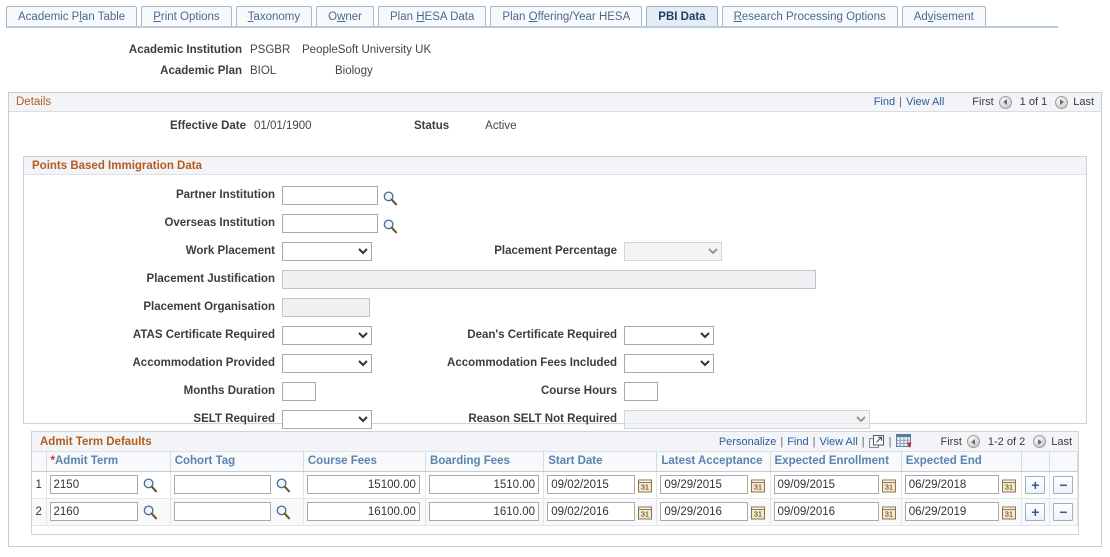 This screenshot has height=557, width=1110. Describe the element at coordinates (230, 251) in the screenshot. I see `work-placement-label: Work Placement` at that location.